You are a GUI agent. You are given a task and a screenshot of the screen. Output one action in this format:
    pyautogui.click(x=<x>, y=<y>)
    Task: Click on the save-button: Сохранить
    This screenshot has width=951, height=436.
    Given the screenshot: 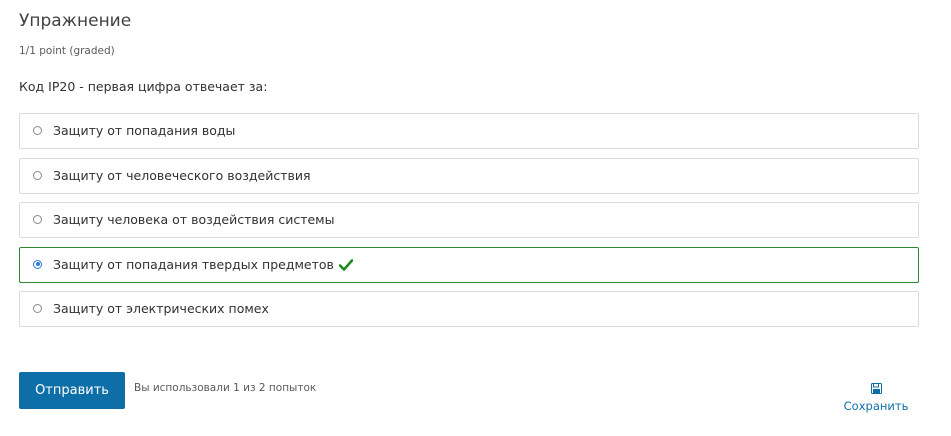 What is the action you would take?
    pyautogui.click(x=876, y=398)
    